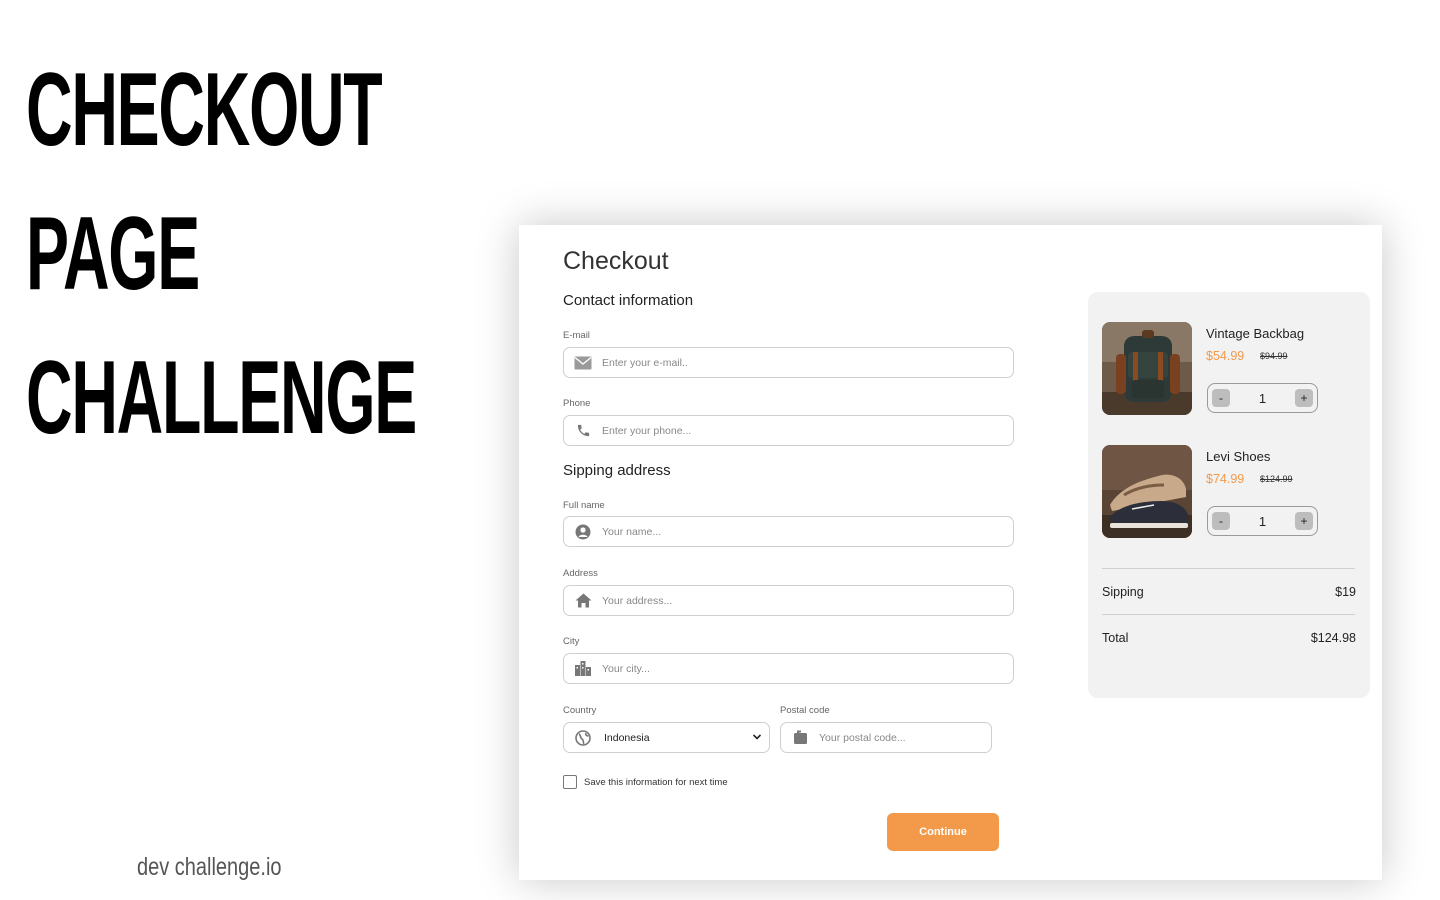  Describe the element at coordinates (583, 532) in the screenshot. I see `user-icon` at that location.